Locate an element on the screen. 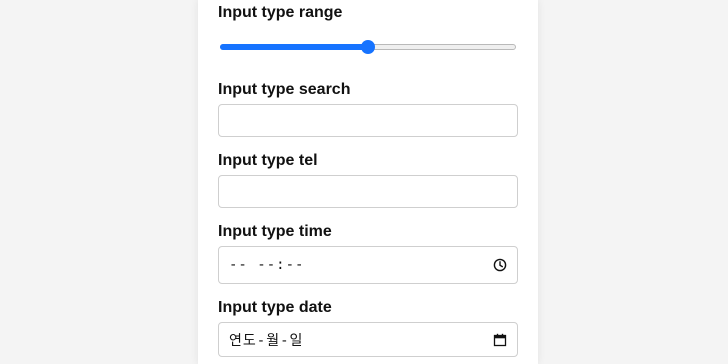 The width and height of the screenshot is (728, 364). tel-label: Input type tel is located at coordinates (268, 160).